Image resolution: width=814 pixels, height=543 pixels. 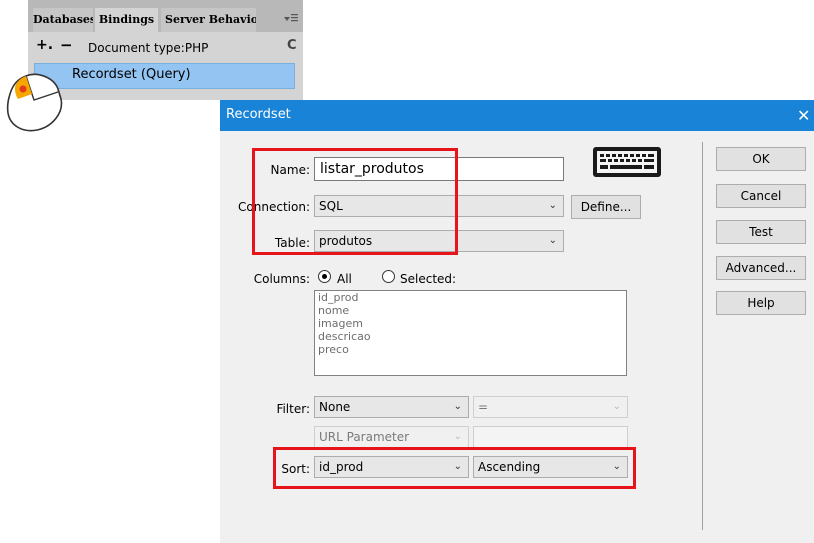 What do you see at coordinates (355, 201) in the screenshot?
I see `highlight-box-name-table` at bounding box center [355, 201].